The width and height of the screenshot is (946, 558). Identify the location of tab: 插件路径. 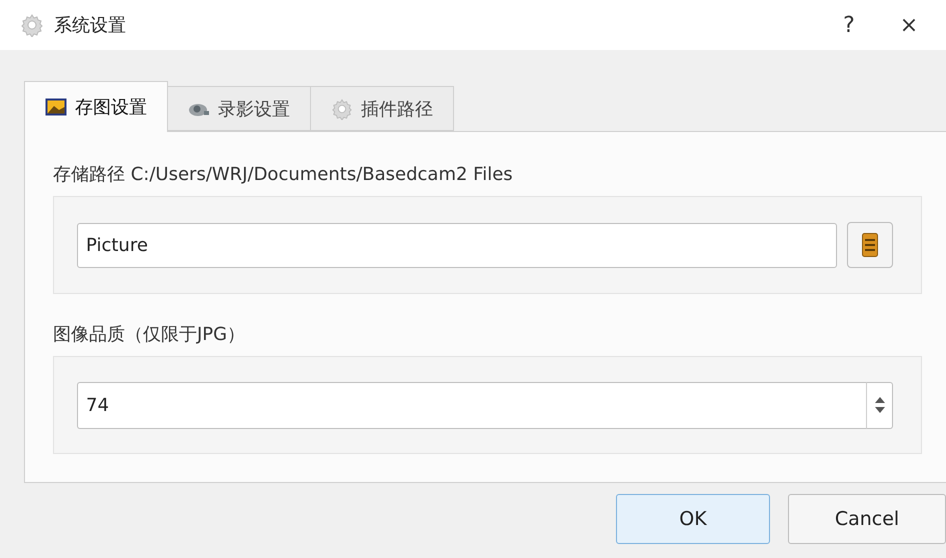
(382, 108).